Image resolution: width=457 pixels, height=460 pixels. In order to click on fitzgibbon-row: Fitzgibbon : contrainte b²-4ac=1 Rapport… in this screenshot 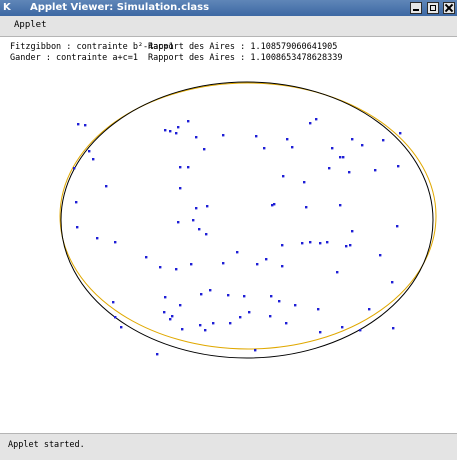, I will do `click(230, 47)`.